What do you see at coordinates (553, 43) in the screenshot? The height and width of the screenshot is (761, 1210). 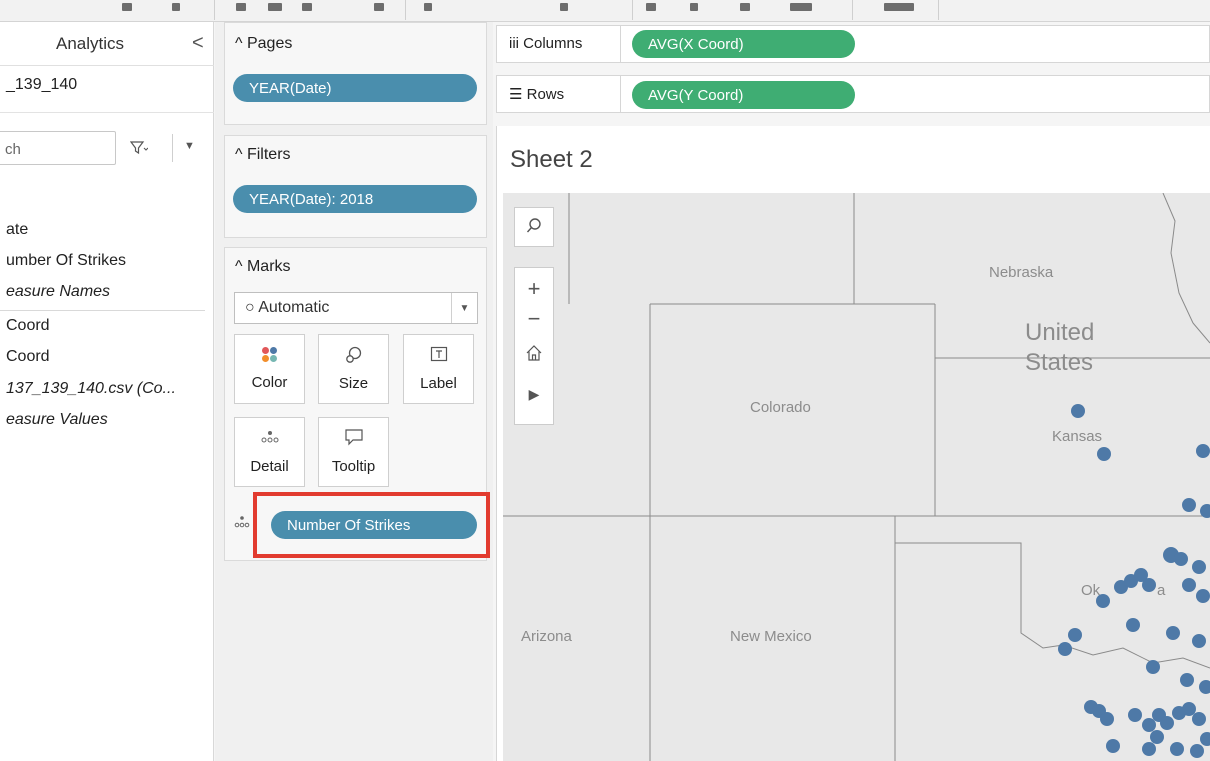 I see `columns-label: Columns` at bounding box center [553, 43].